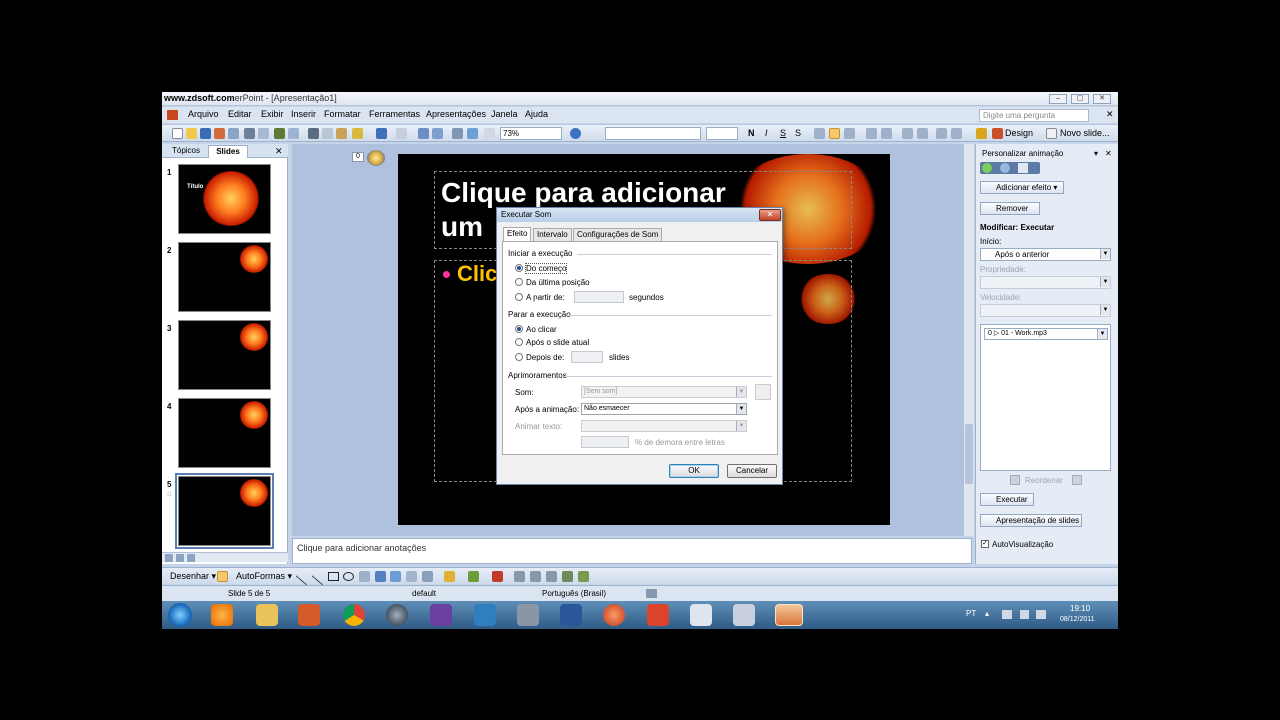 The image size is (1280, 720). What do you see at coordinates (1051, 133) in the screenshot?
I see `new-slide-icon` at bounding box center [1051, 133].